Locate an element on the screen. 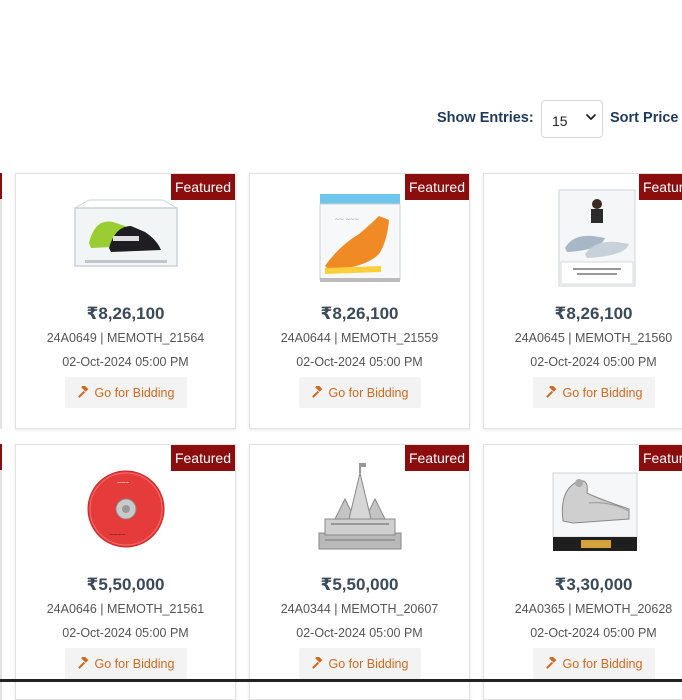 This screenshot has width=682, height=700. product-lot-code: 24A0646 | MEMOTH_21561 is located at coordinates (125, 609).